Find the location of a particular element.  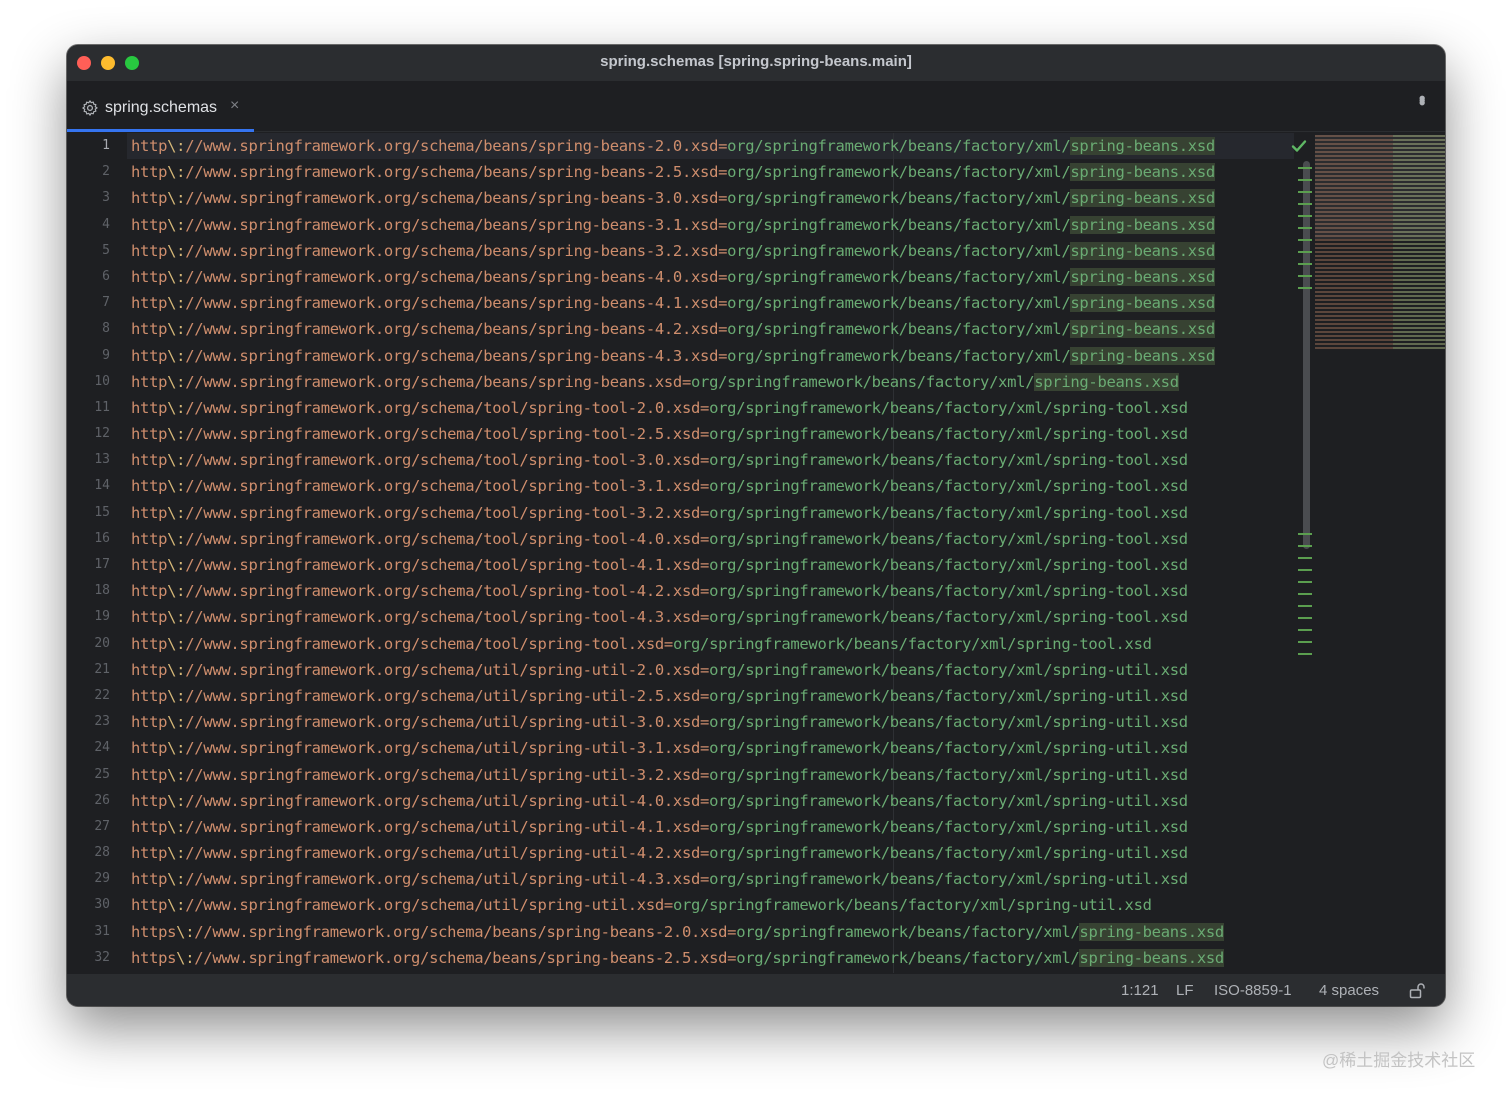

line-number: 8 is located at coordinates (106, 329).